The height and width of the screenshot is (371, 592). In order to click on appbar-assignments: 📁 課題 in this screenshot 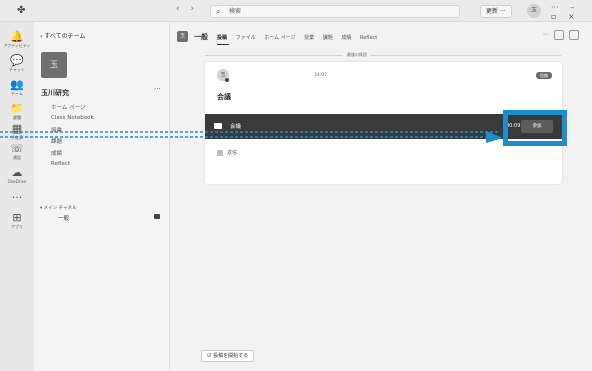, I will do `click(17, 111)`.